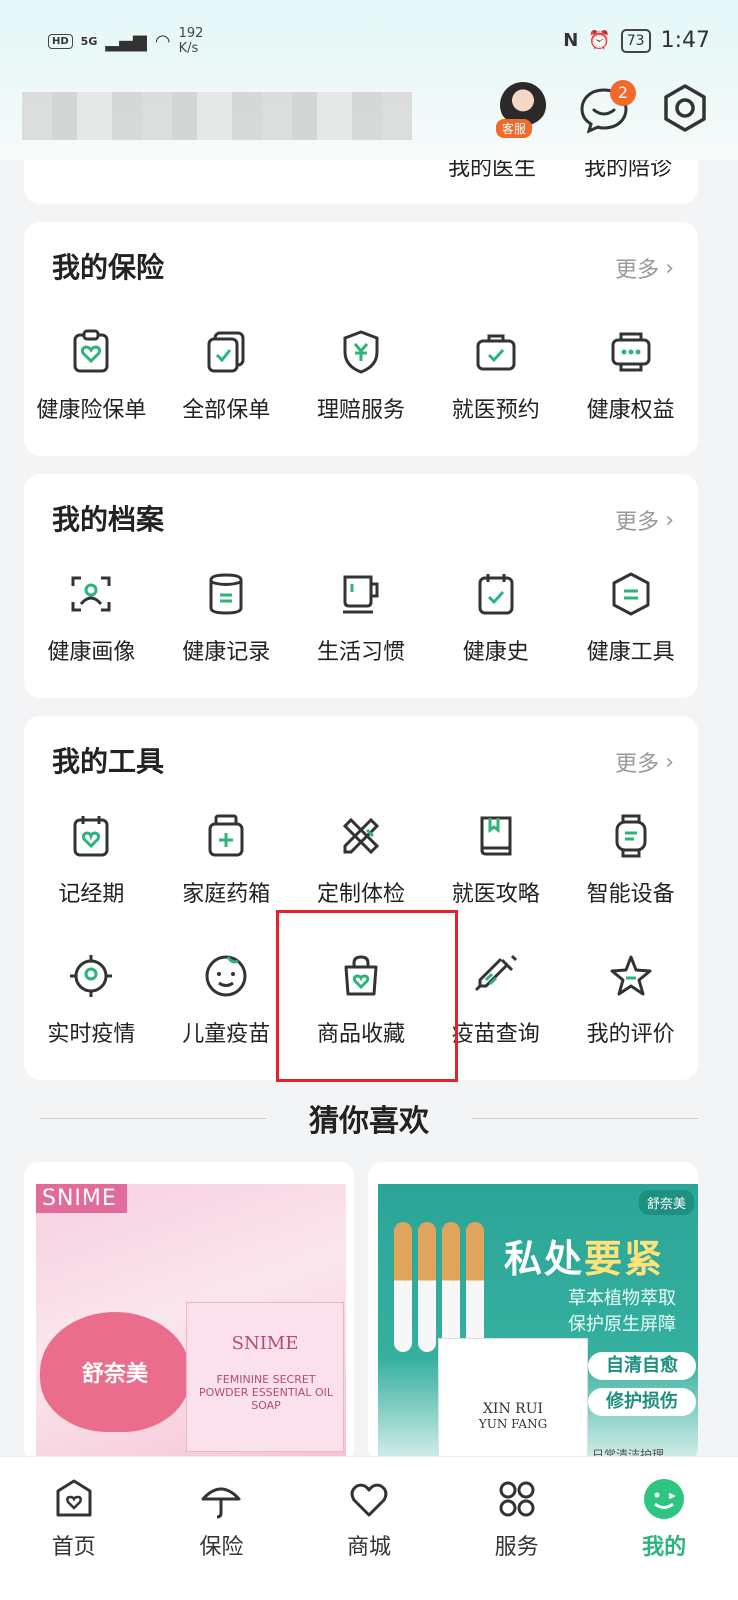 This screenshot has width=738, height=1600. I want to click on divider-right, so click(585, 1118).